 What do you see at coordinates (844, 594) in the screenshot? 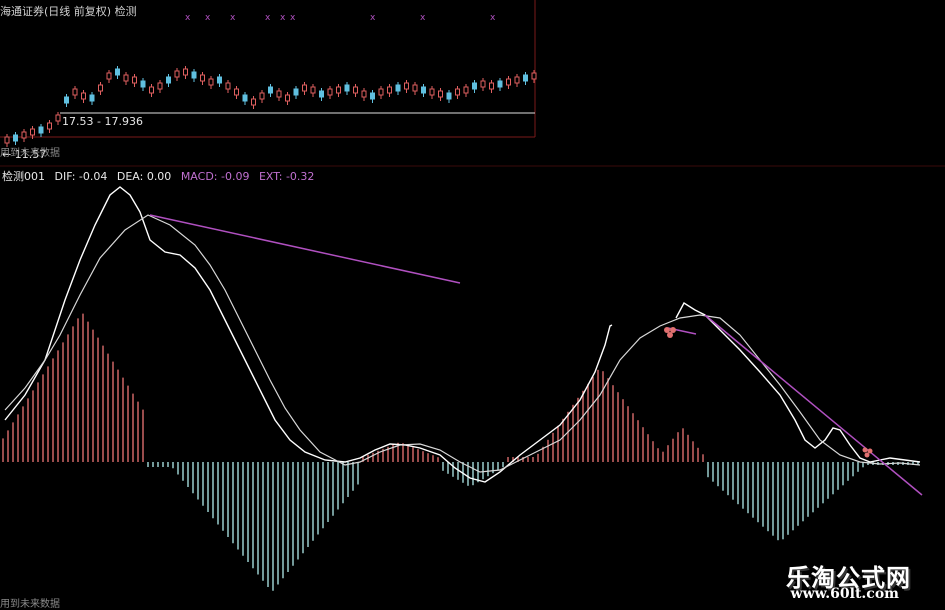
I see `watermark-url: www.60lt.com` at bounding box center [844, 594].